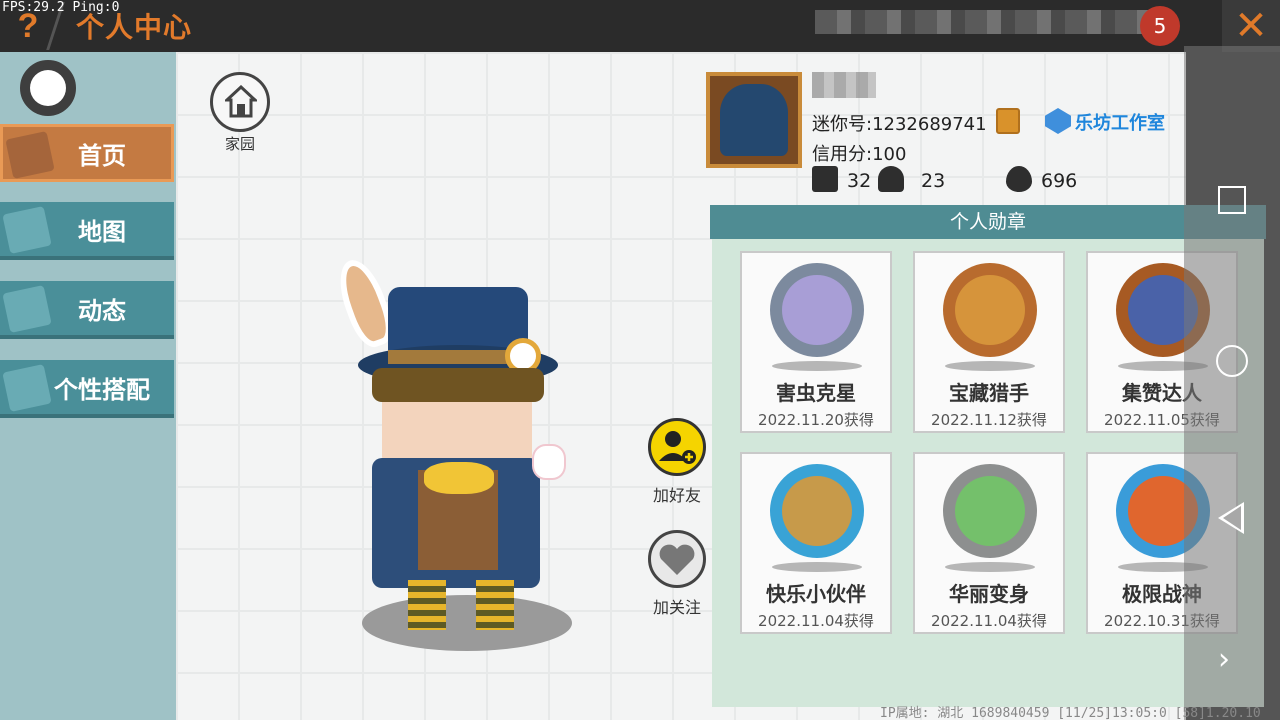  I want to click on medal-name: 害虫克星, so click(816, 393).